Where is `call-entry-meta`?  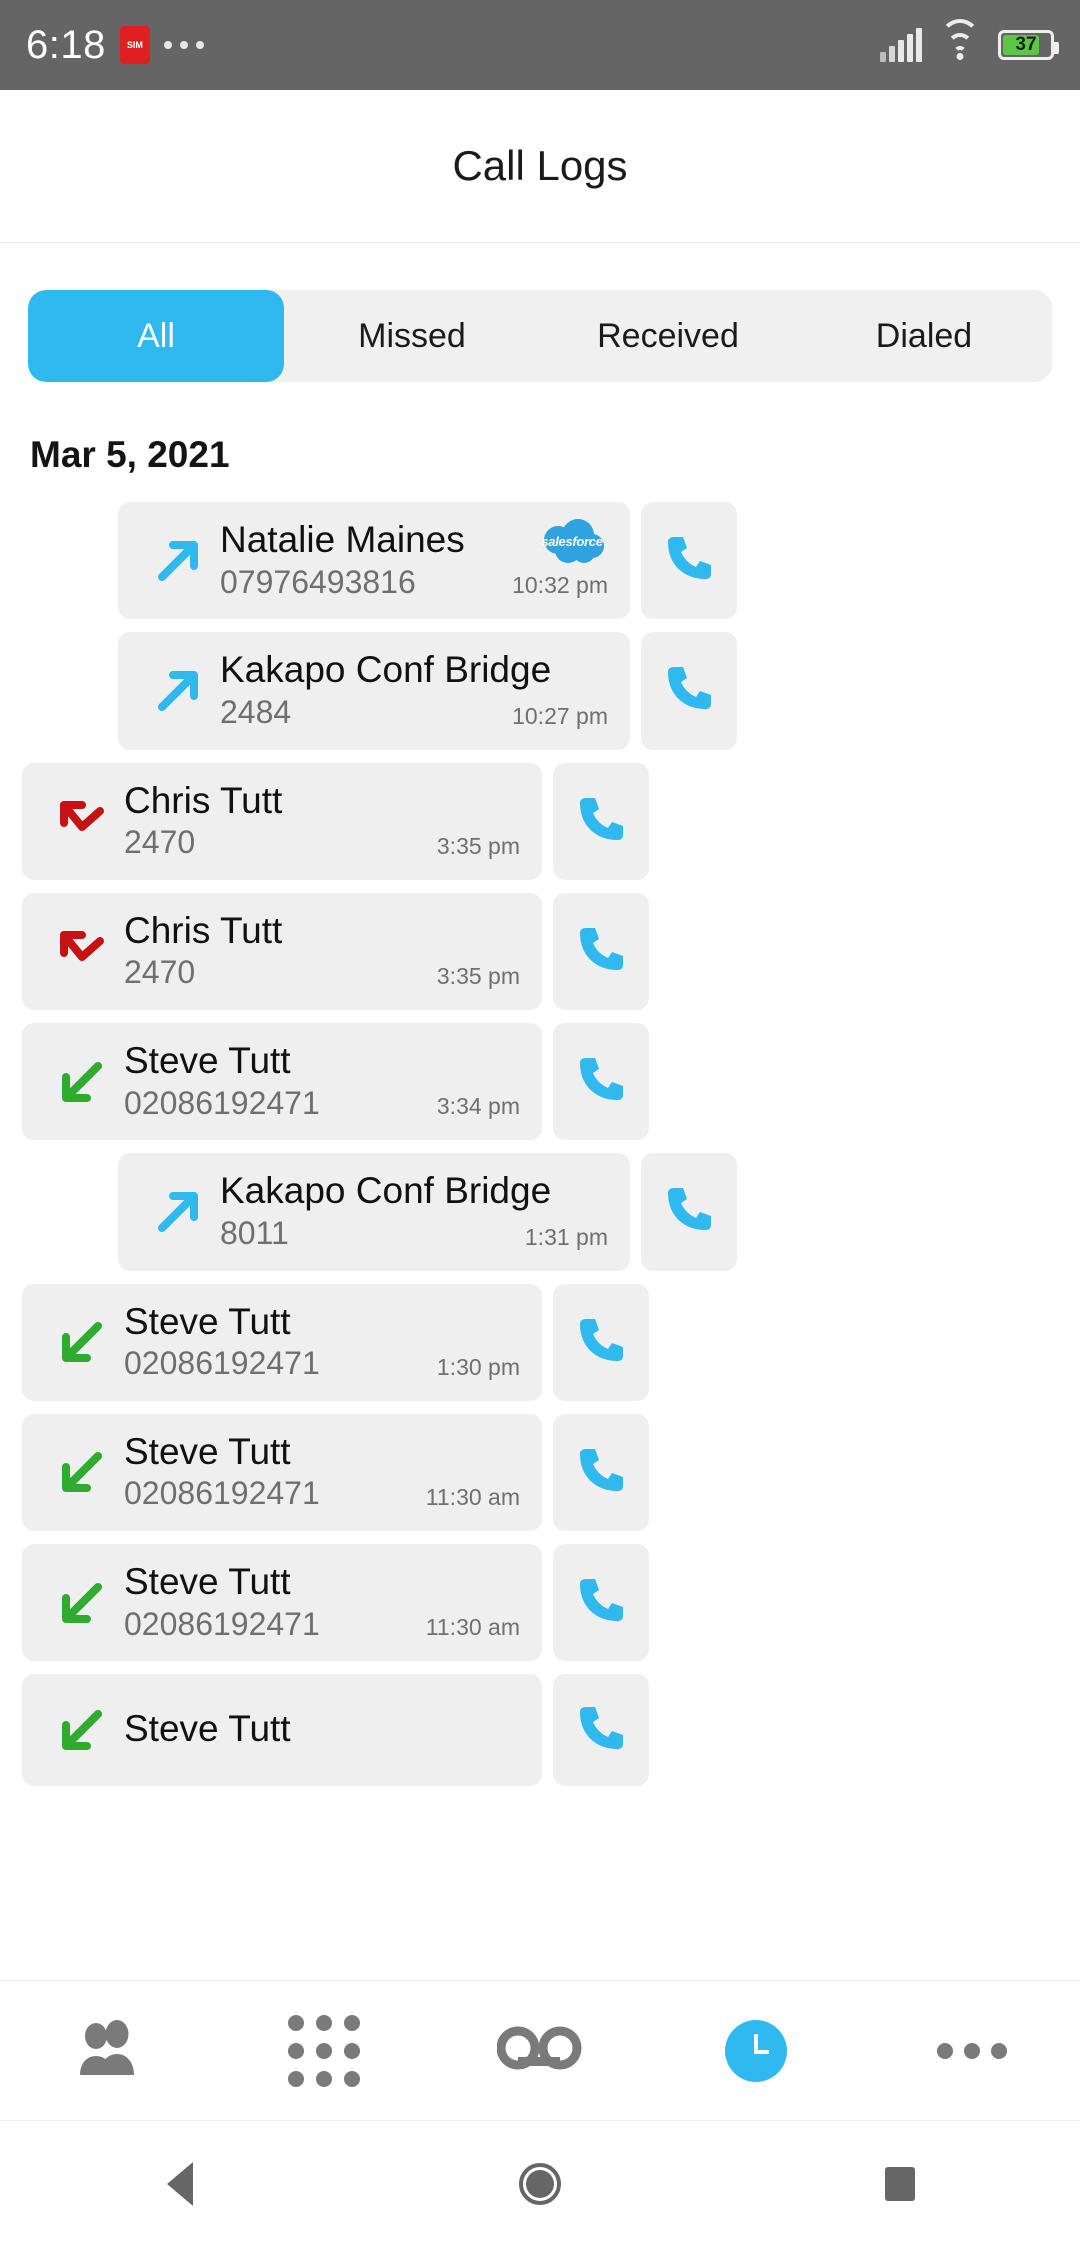 call-entry-meta is located at coordinates (322, 1752).